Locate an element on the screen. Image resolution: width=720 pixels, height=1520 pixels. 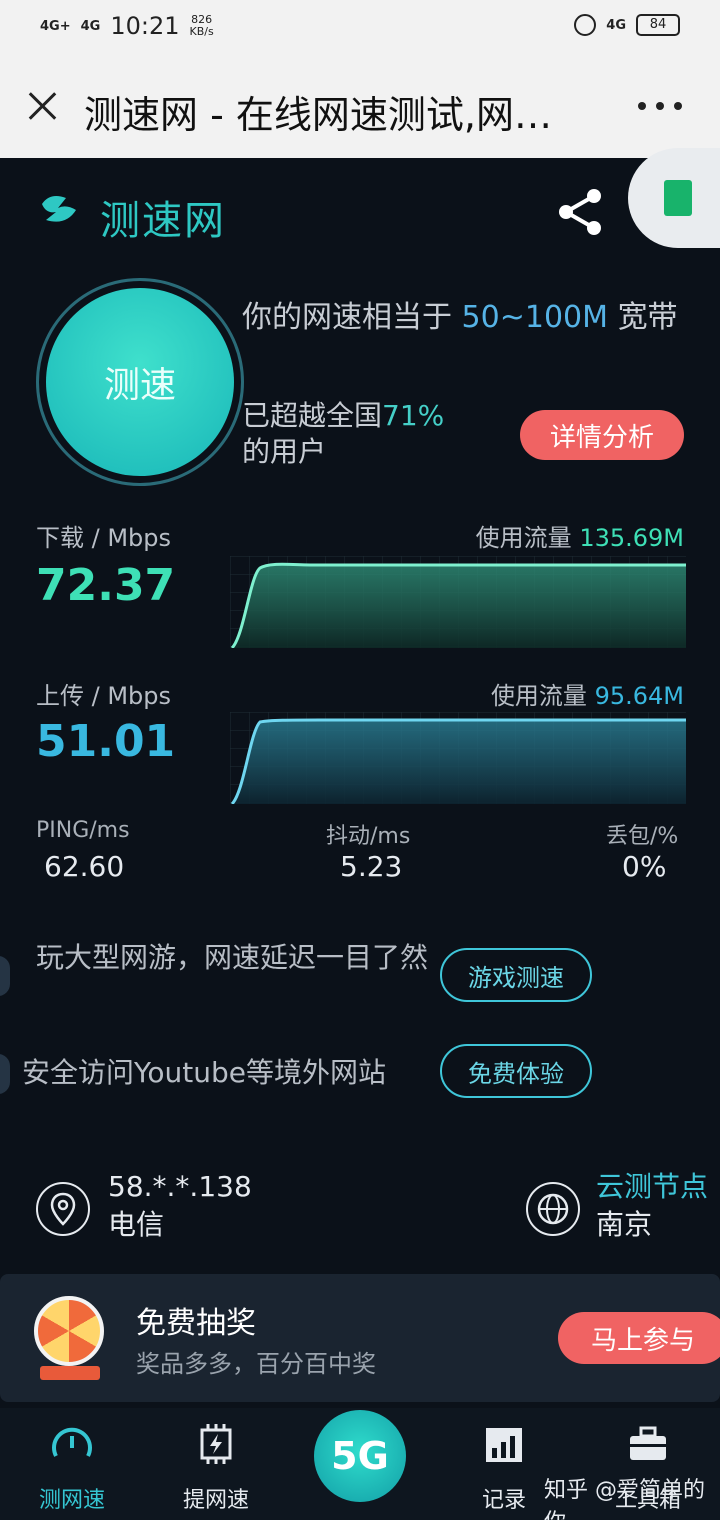
node-info: 云测节点 南京 is located at coordinates (652, 1206).